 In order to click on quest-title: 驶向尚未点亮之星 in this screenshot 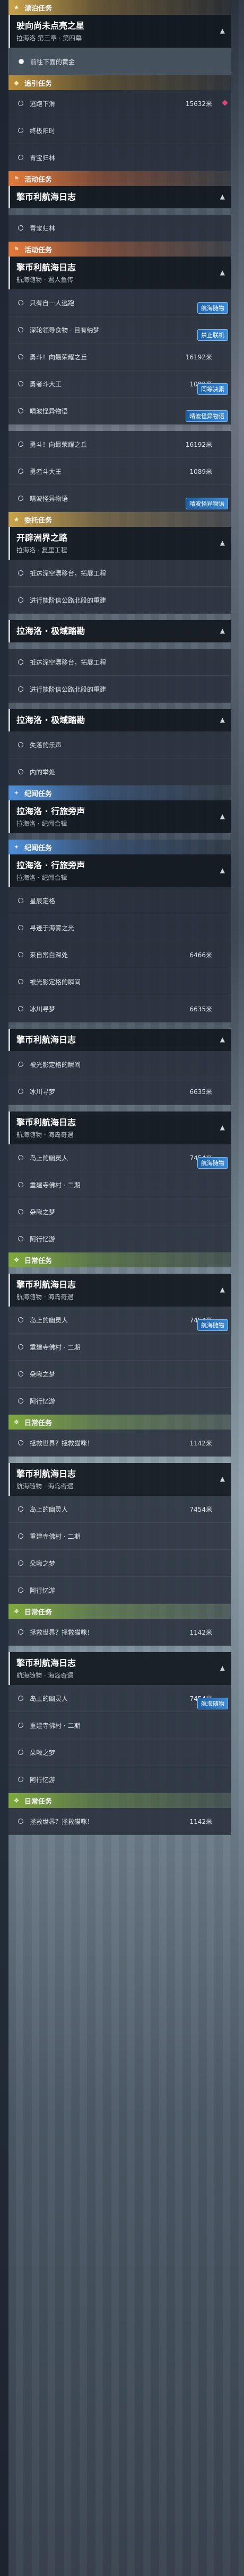, I will do `click(51, 26)`.